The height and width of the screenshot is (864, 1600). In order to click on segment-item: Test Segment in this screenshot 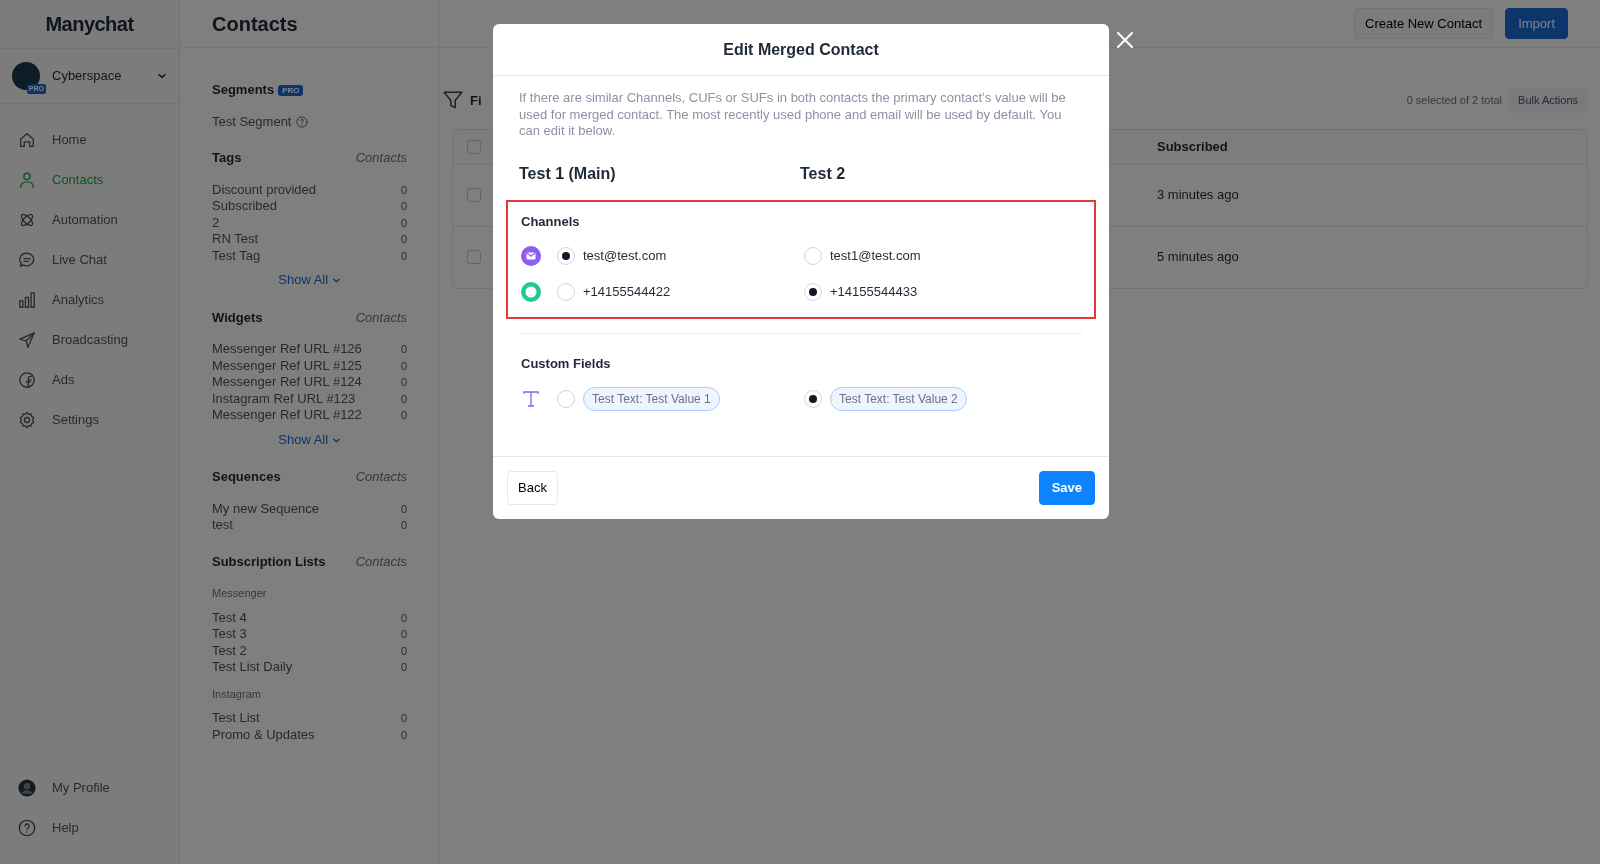, I will do `click(252, 121)`.